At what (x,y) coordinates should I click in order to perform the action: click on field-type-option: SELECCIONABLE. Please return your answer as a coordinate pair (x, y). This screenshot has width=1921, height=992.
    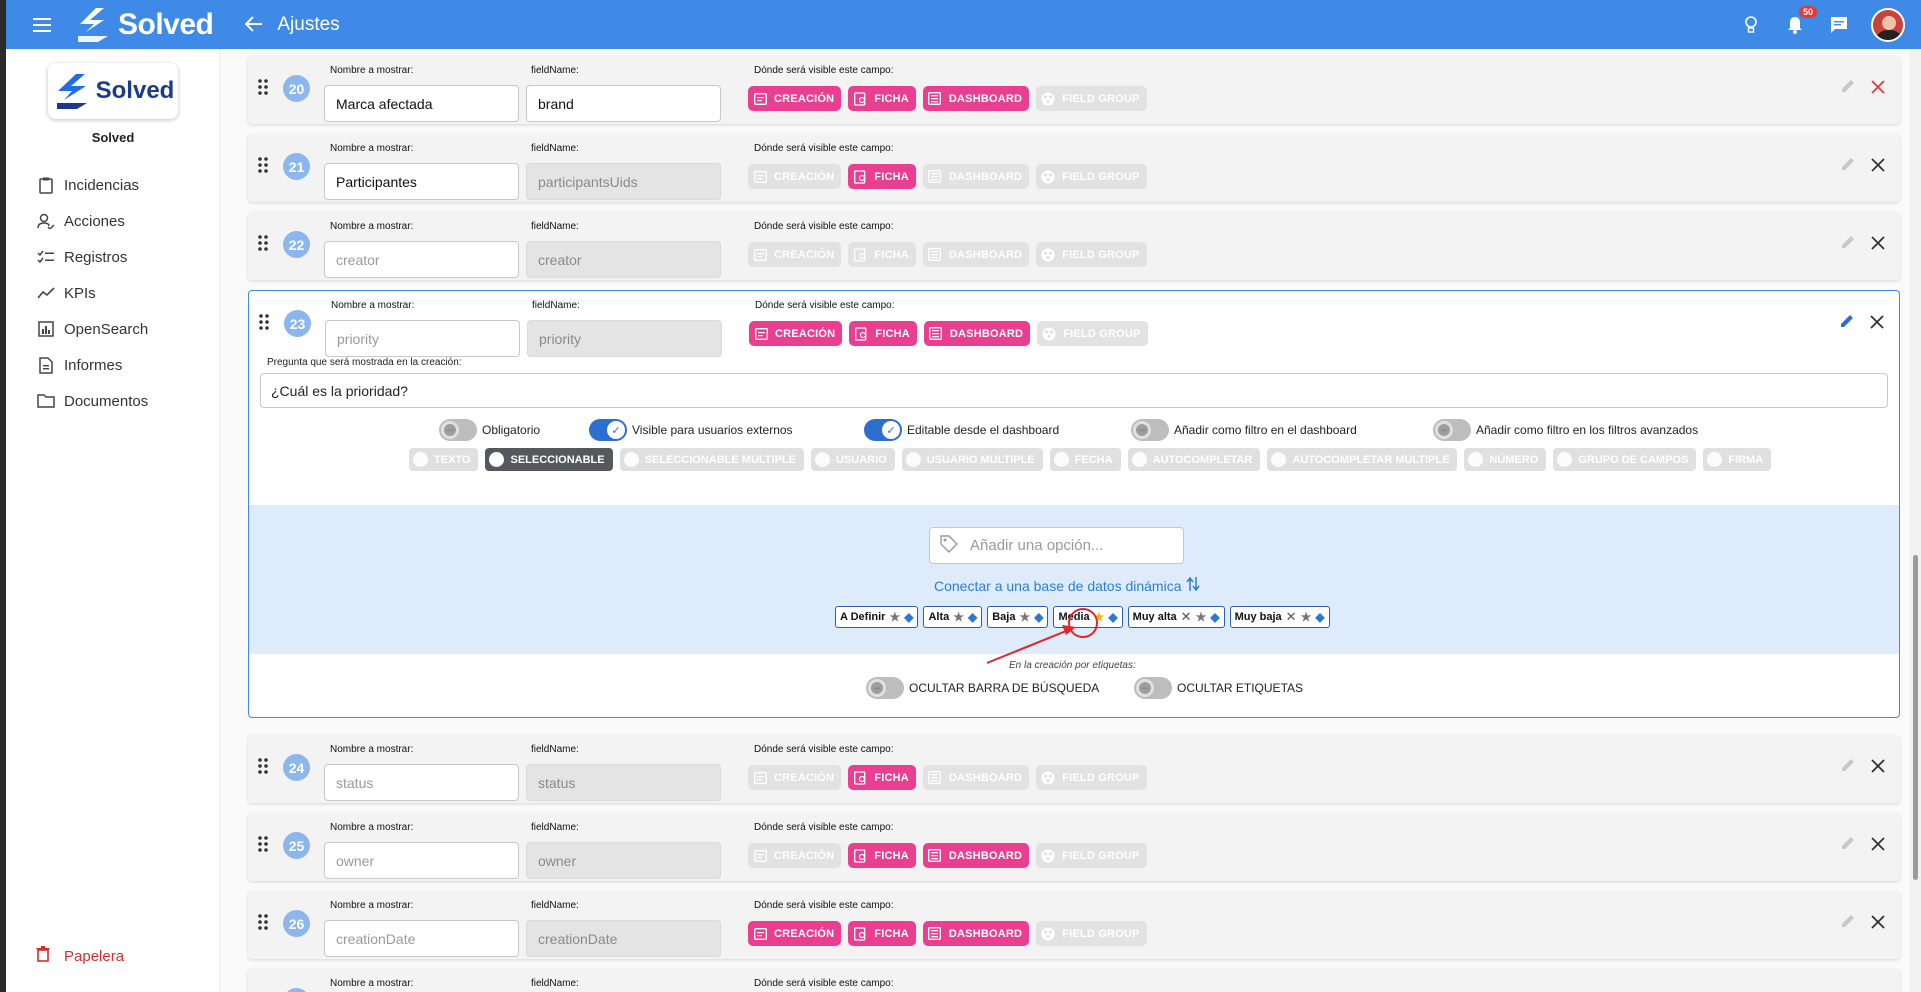
    Looking at the image, I should click on (549, 459).